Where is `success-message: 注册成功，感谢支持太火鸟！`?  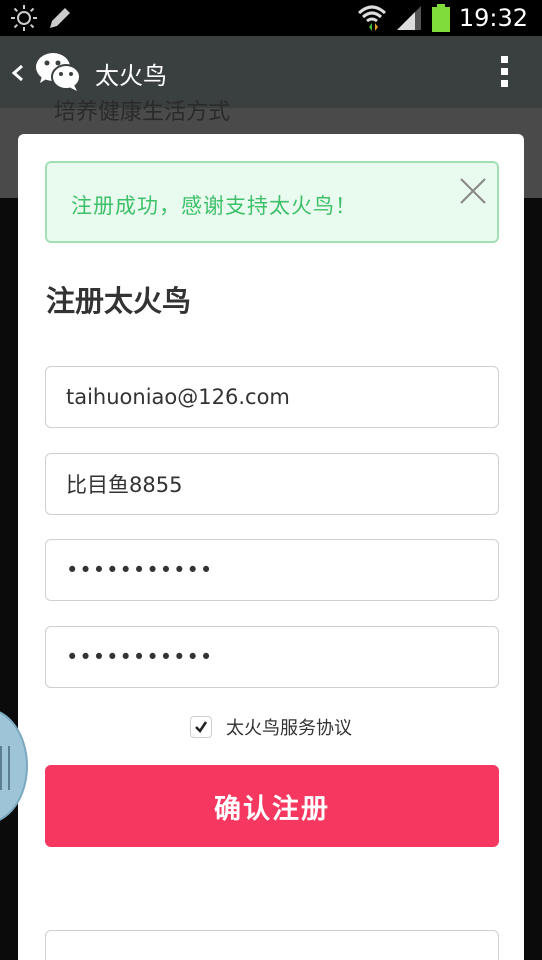
success-message: 注册成功，感谢支持太火鸟！ is located at coordinates (214, 206).